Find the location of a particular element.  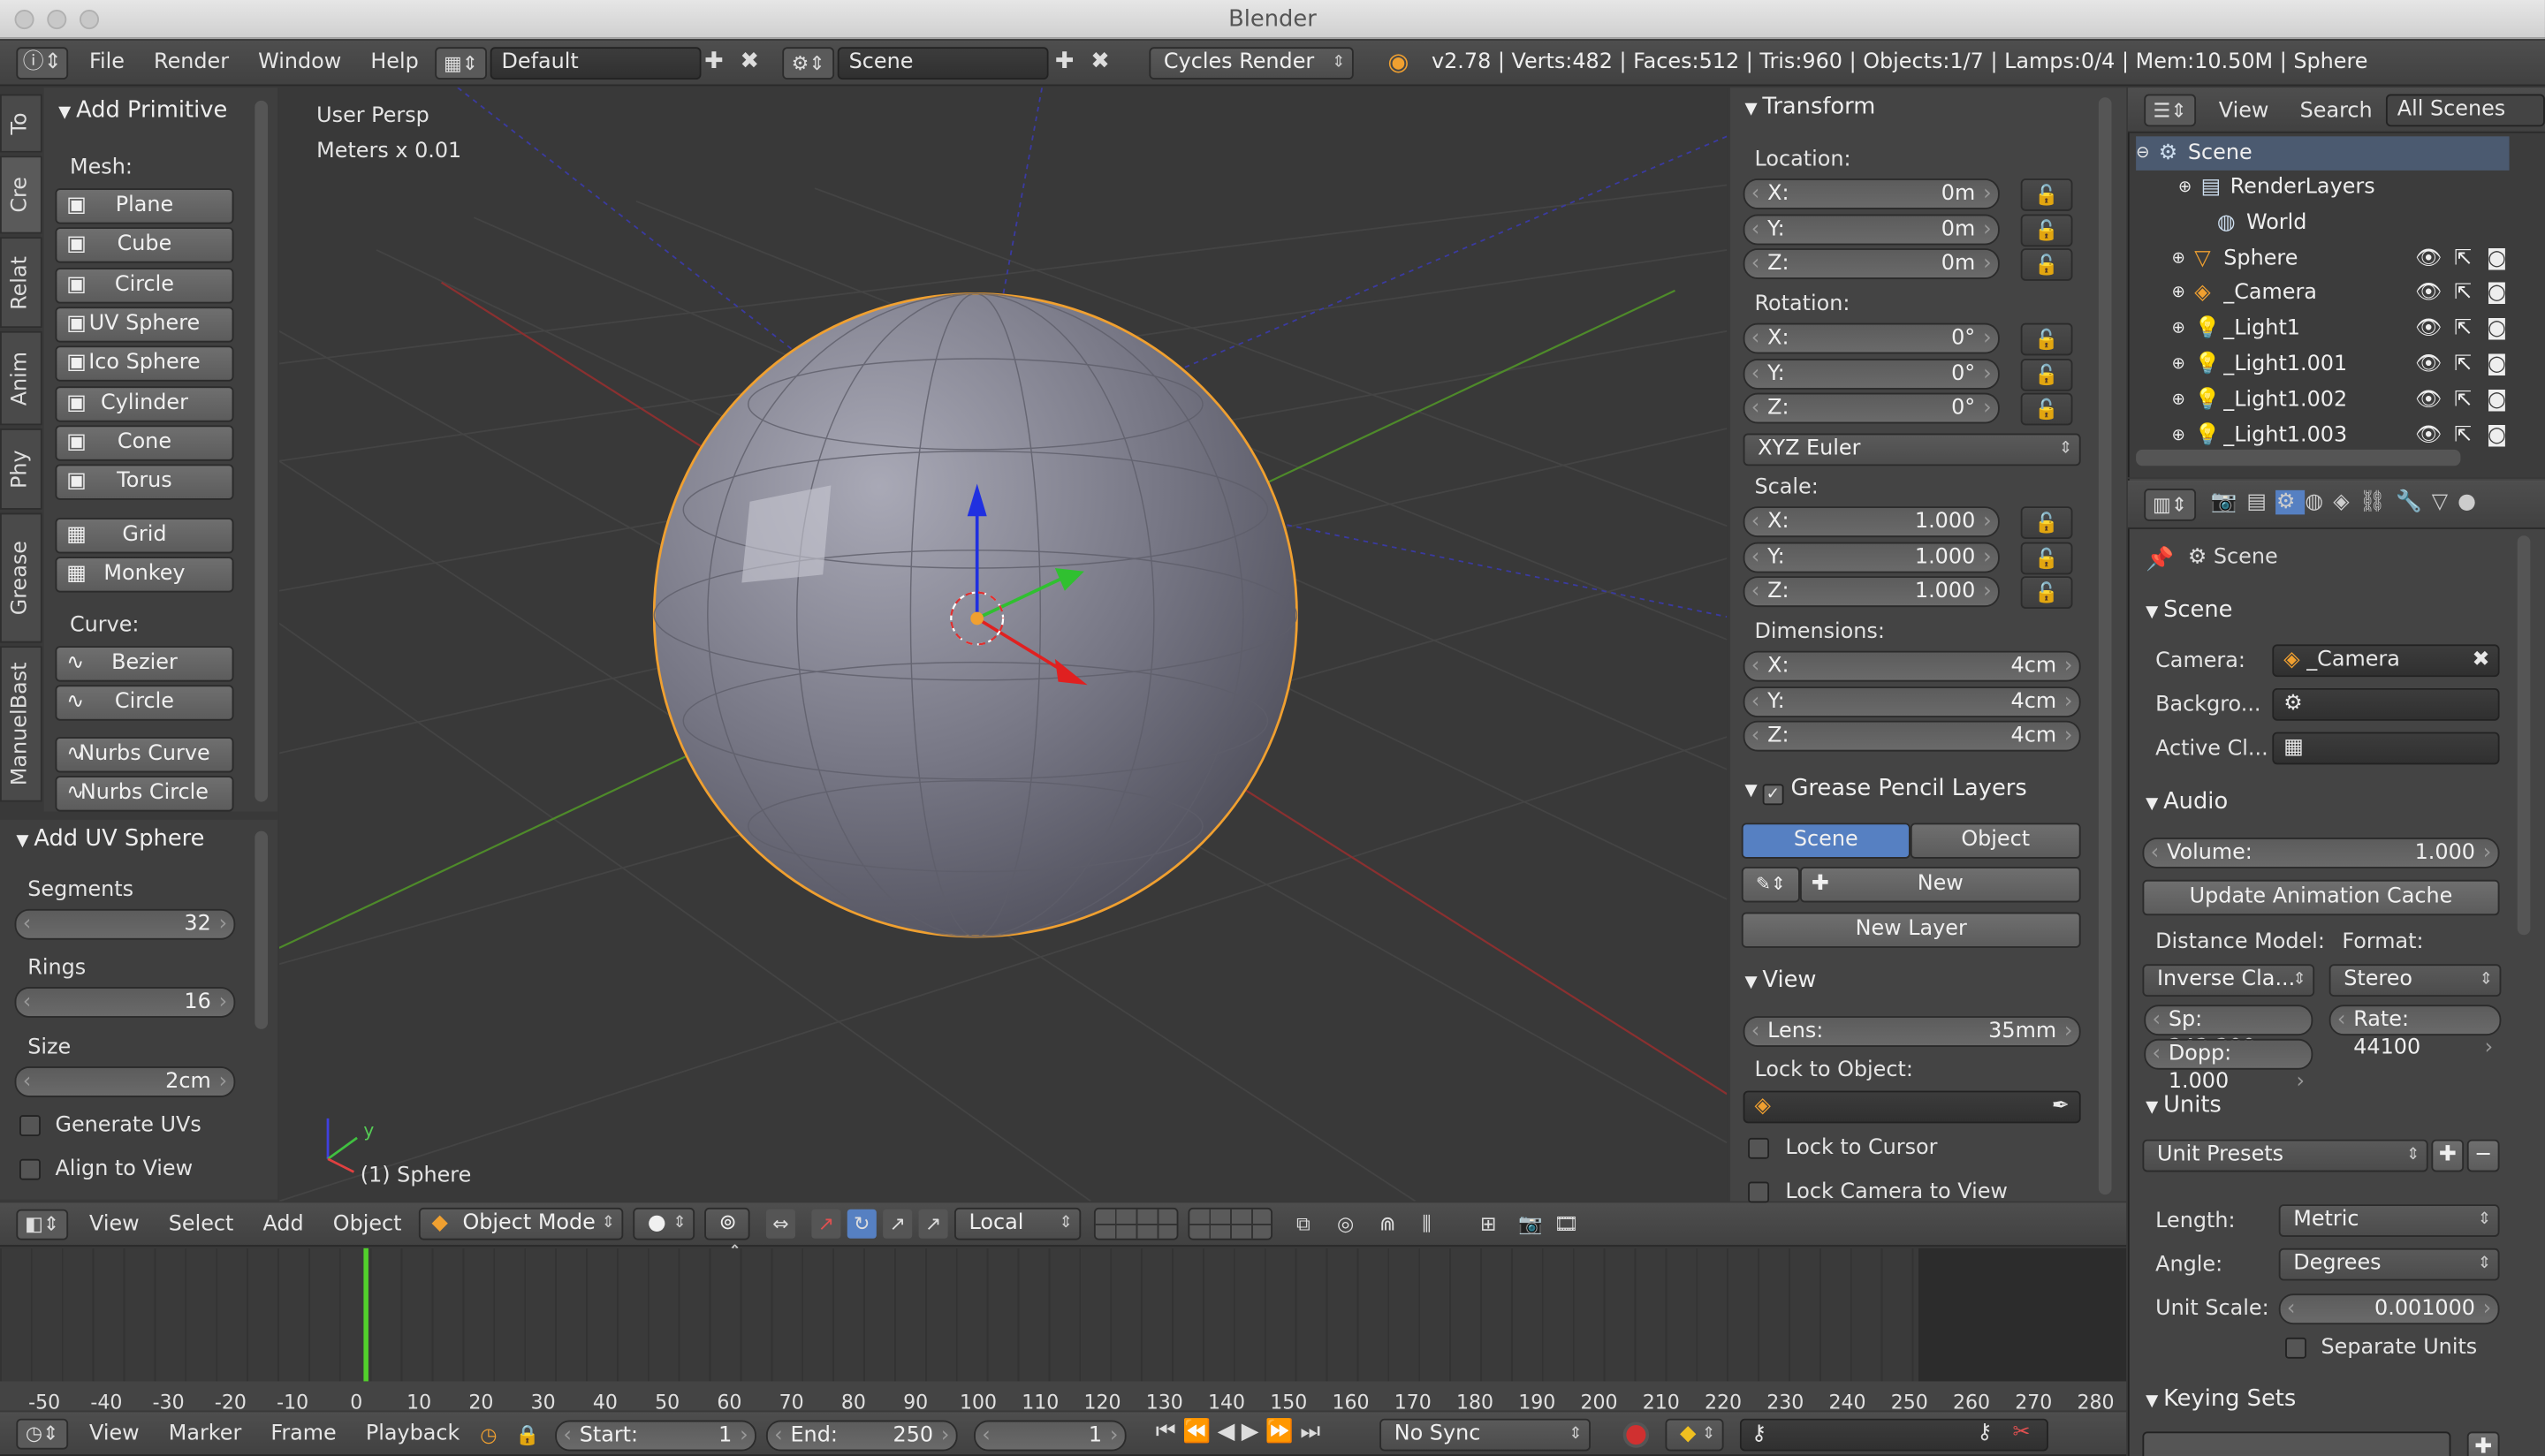

remove-layout-icon: ✖ is located at coordinates (750, 61).